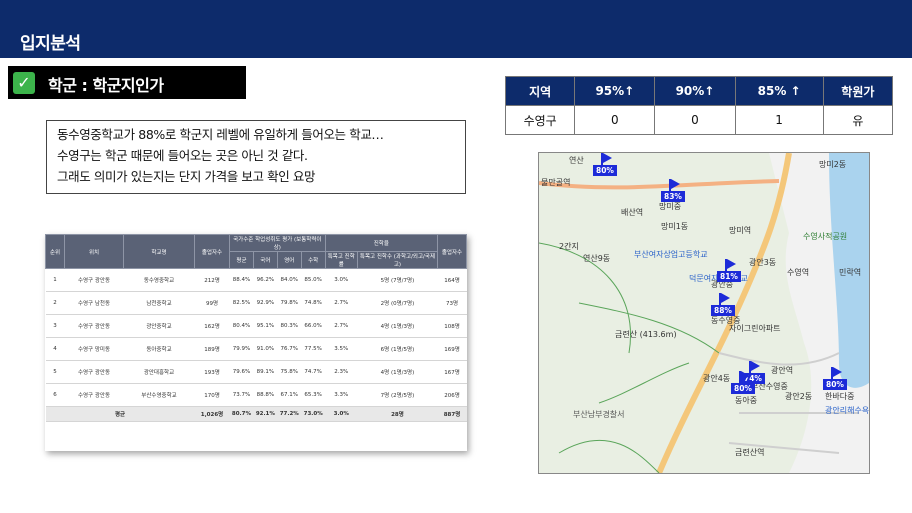 The height and width of the screenshot is (513, 912). I want to click on map-label: 수영역, so click(798, 272).